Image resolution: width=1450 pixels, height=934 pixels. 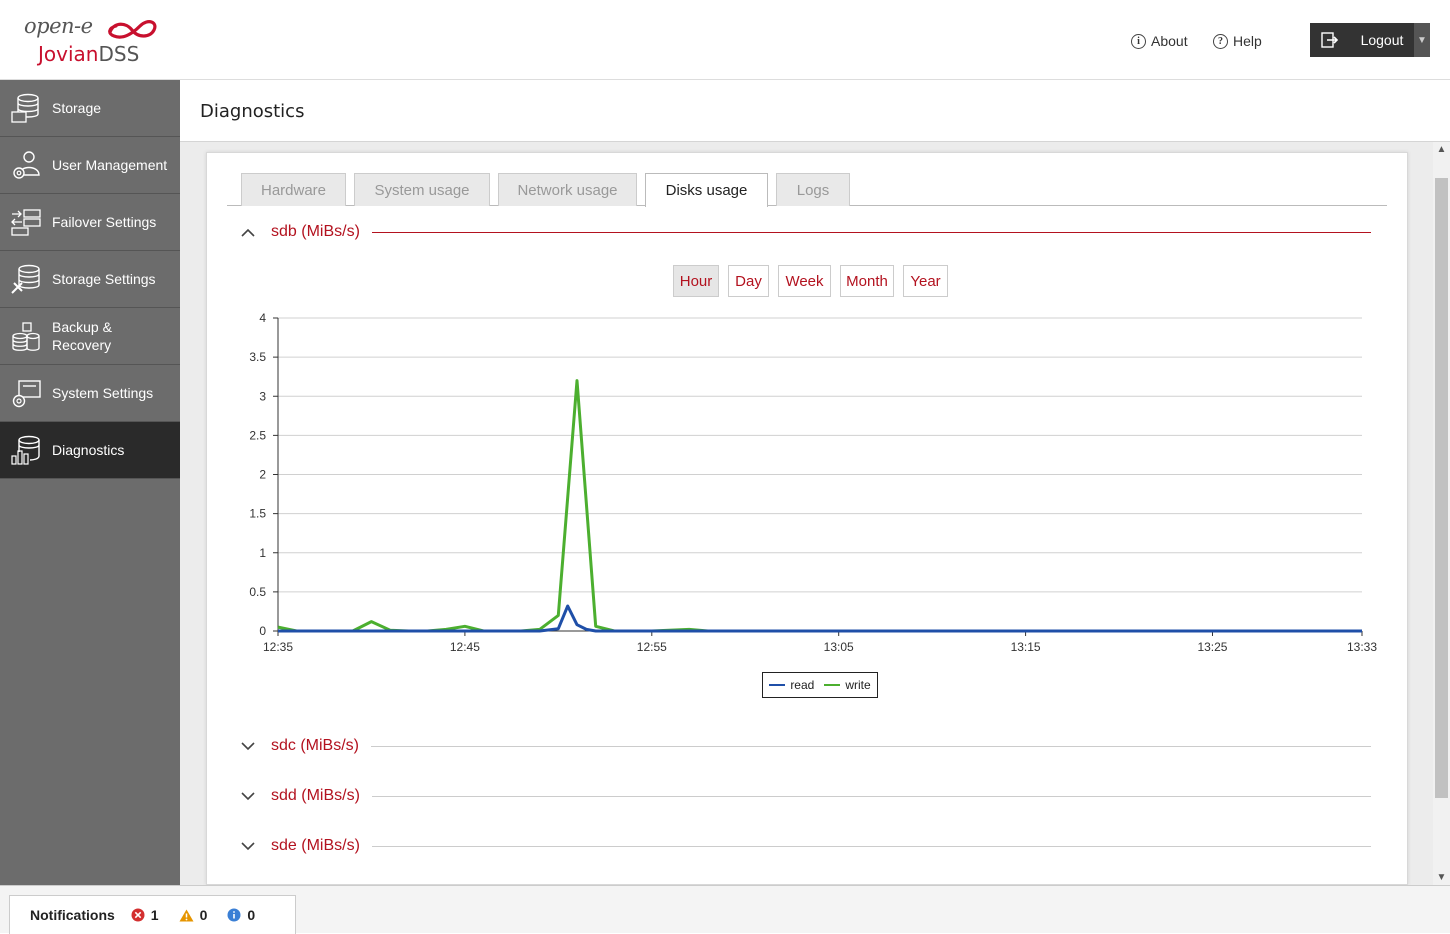 I want to click on failover-icon, so click(x=26, y=222).